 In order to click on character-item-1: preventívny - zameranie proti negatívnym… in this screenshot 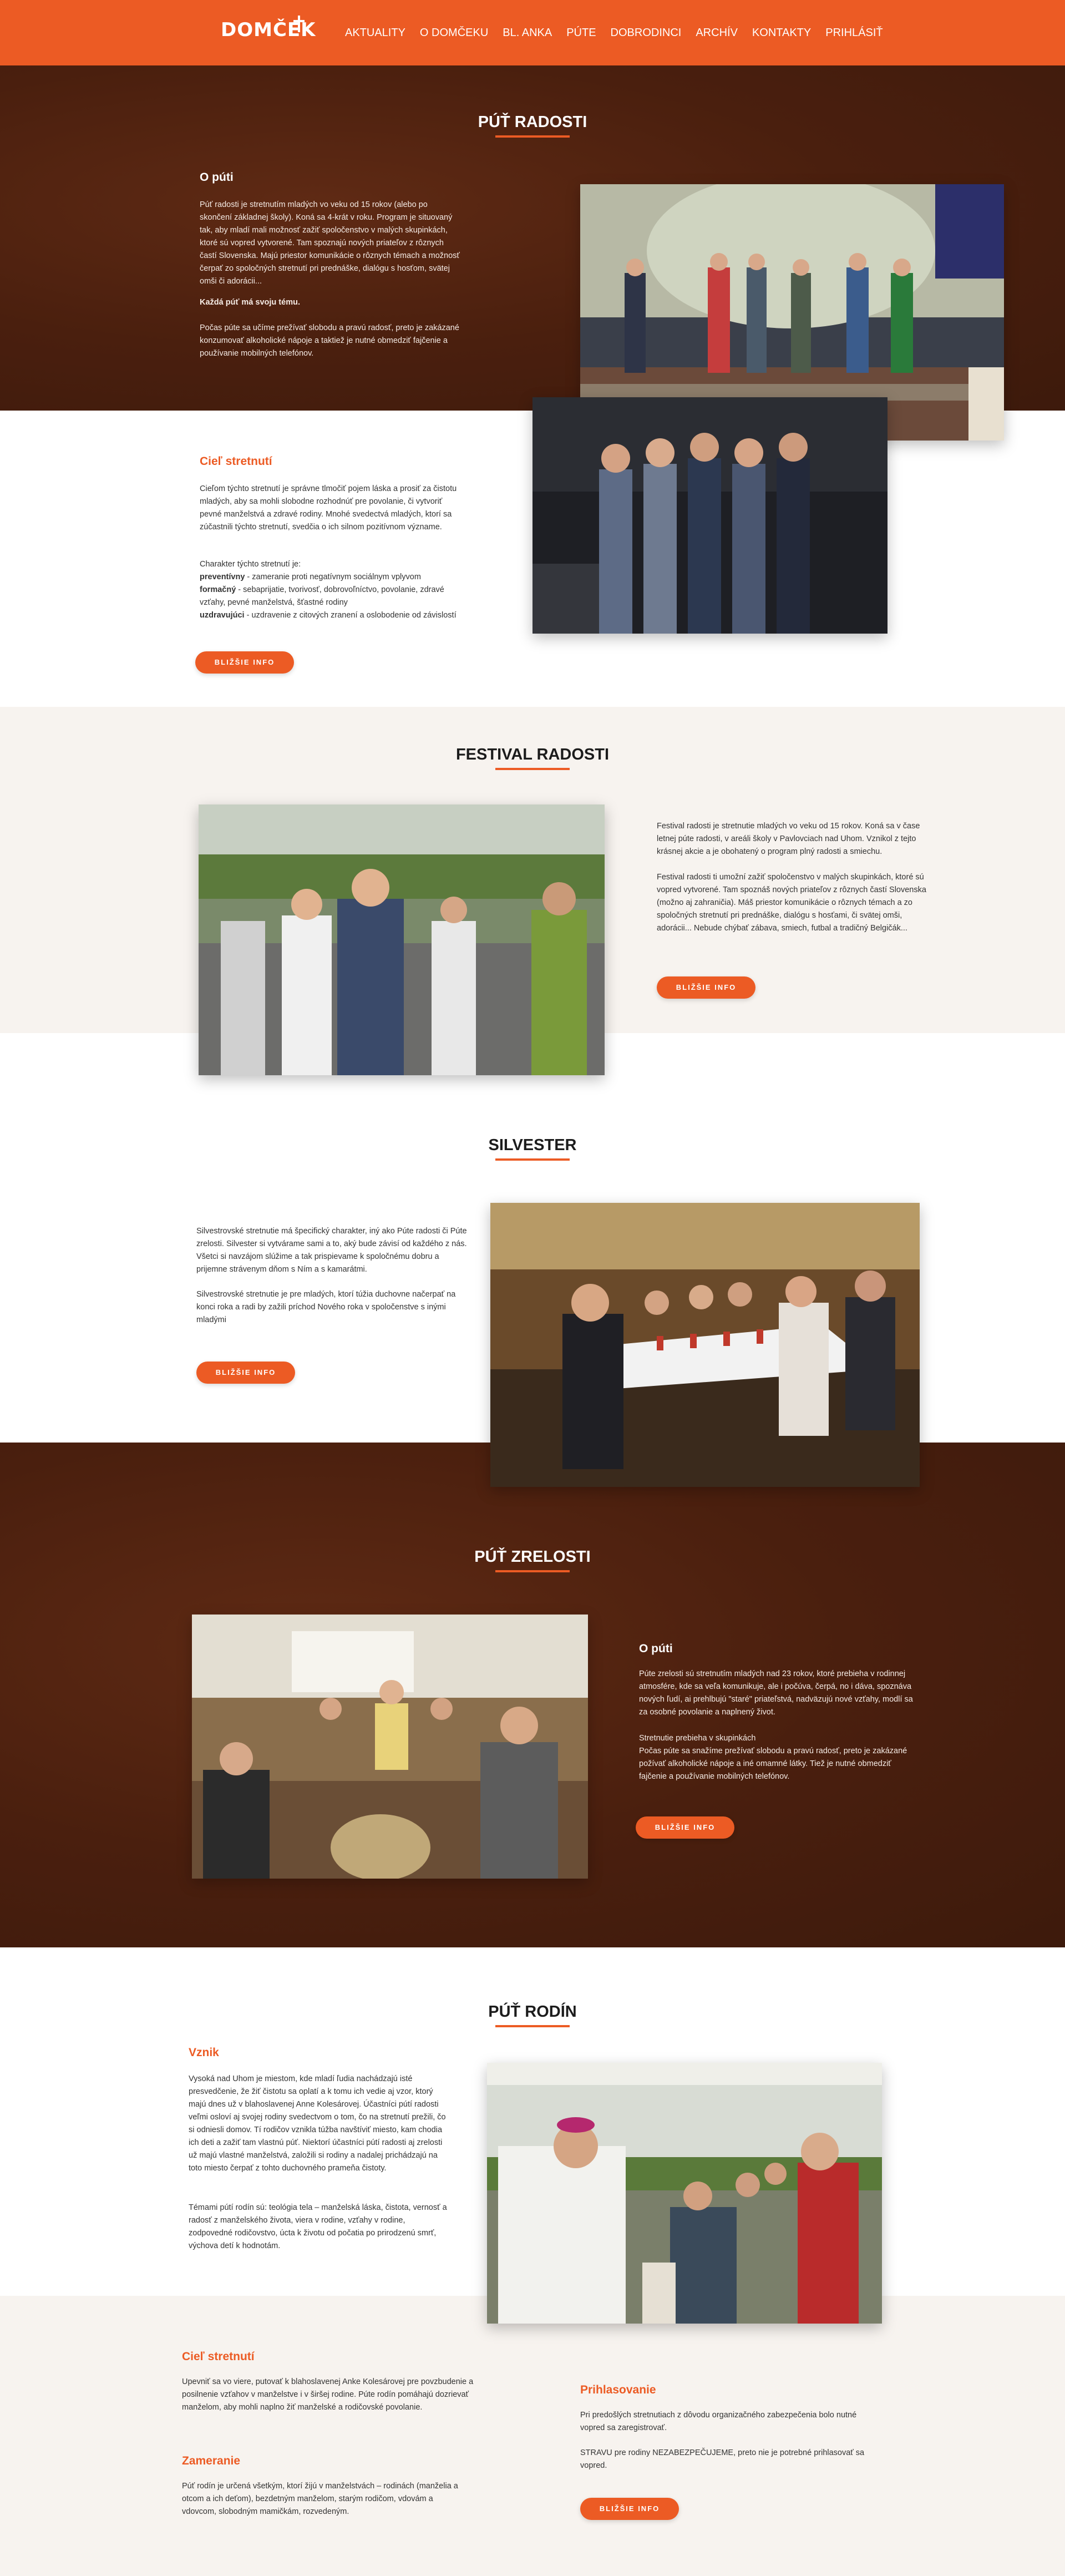, I will do `click(330, 577)`.